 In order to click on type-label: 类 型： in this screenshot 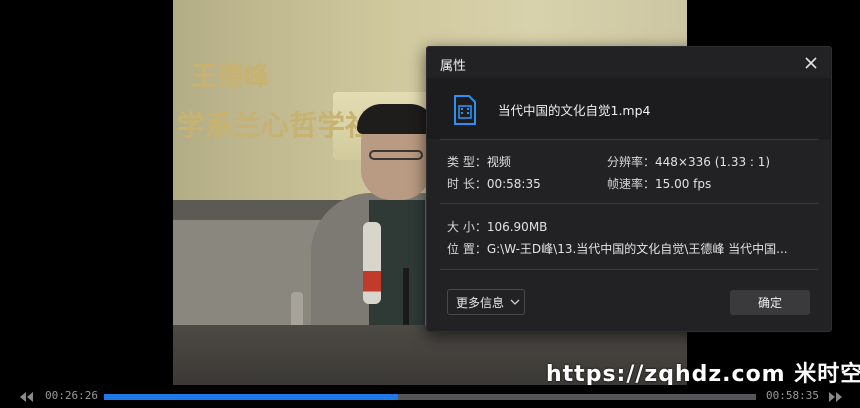, I will do `click(467, 162)`.